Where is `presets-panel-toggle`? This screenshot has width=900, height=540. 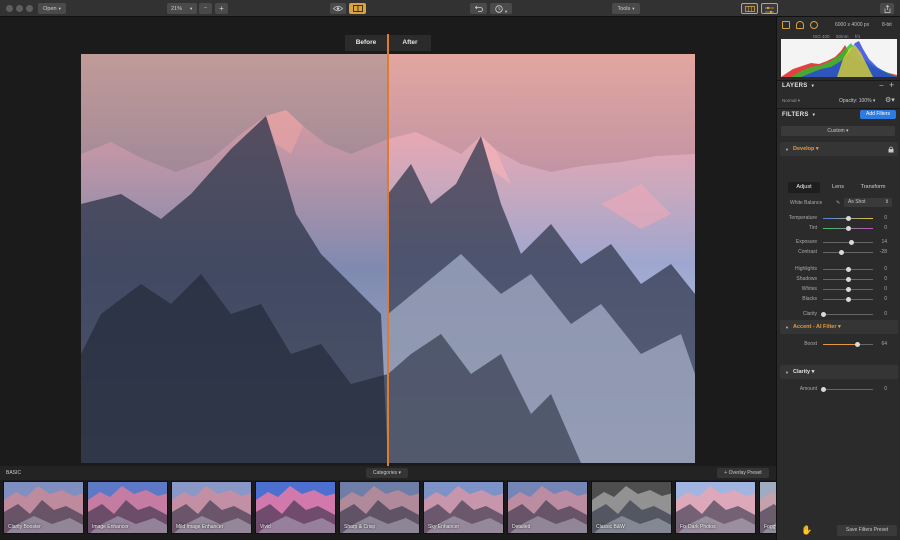
presets-panel-toggle is located at coordinates (749, 8).